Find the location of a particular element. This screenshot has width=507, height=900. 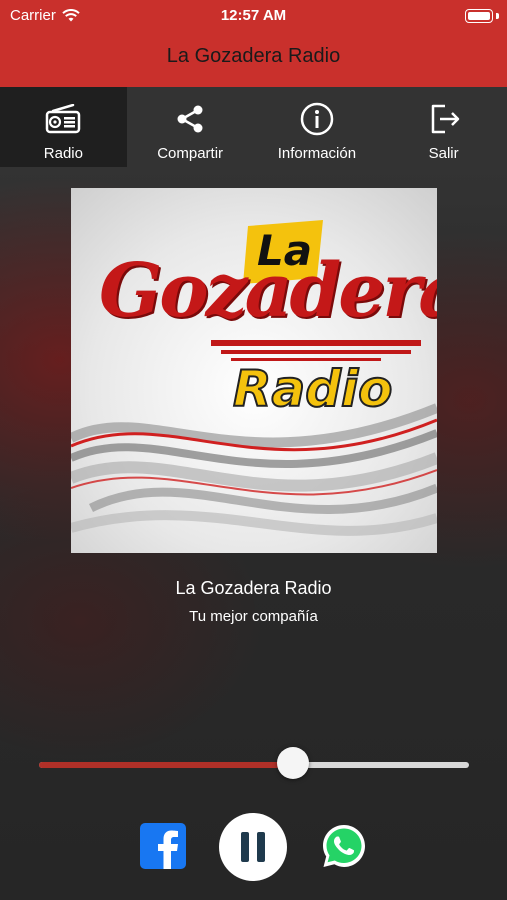

pause-button is located at coordinates (253, 847).